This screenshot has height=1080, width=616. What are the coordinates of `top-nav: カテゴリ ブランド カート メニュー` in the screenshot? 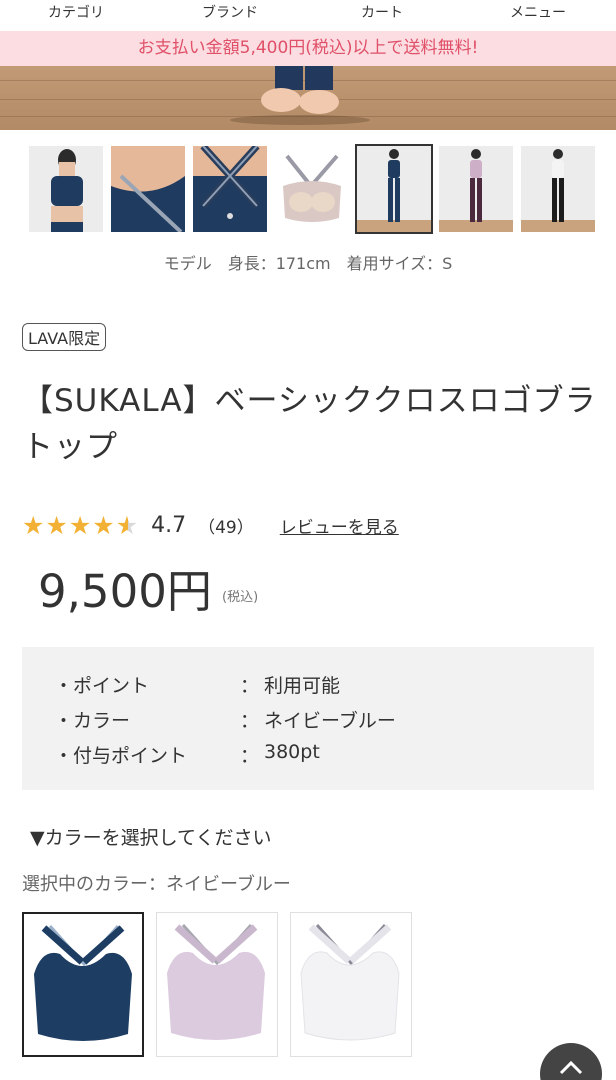 It's located at (308, 15).